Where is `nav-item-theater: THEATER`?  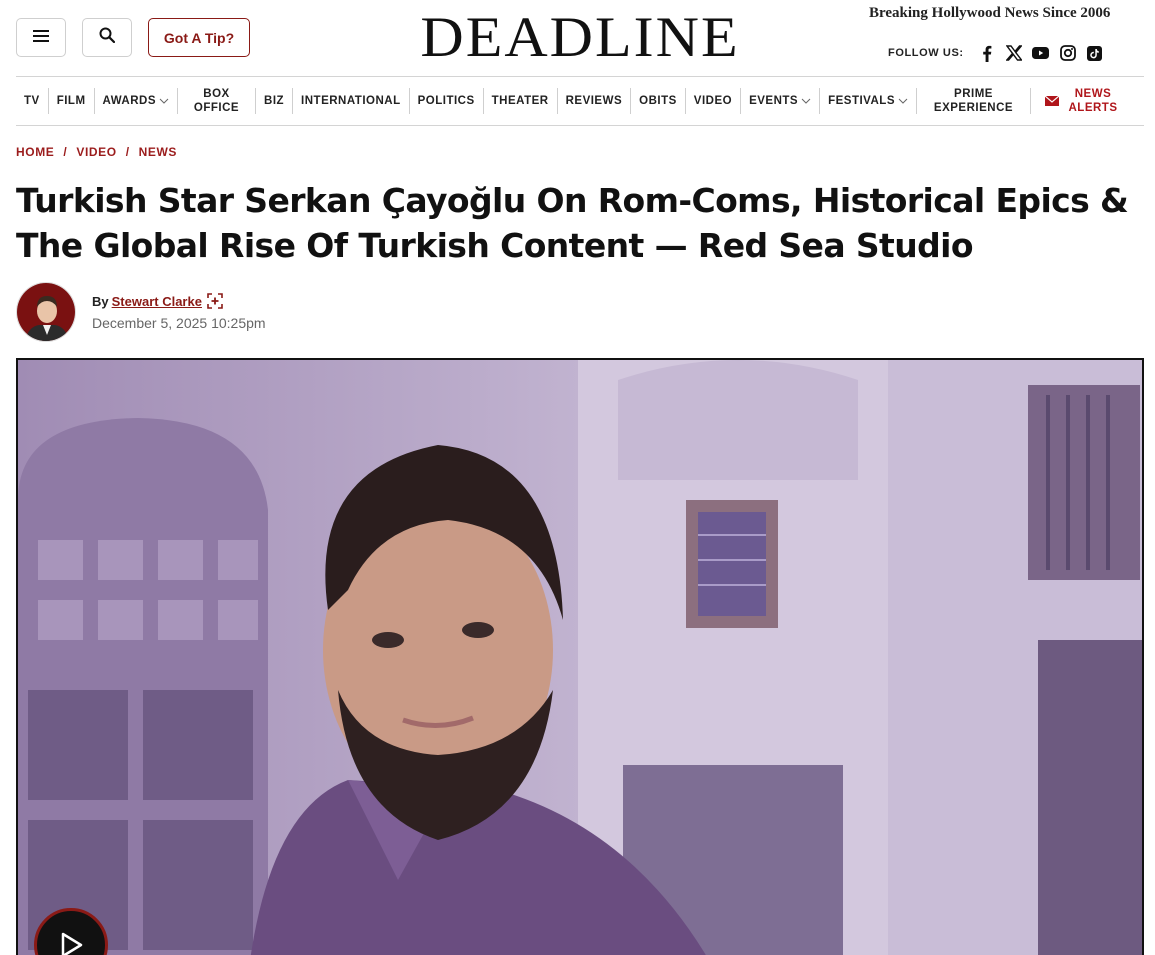 nav-item-theater: THEATER is located at coordinates (521, 101).